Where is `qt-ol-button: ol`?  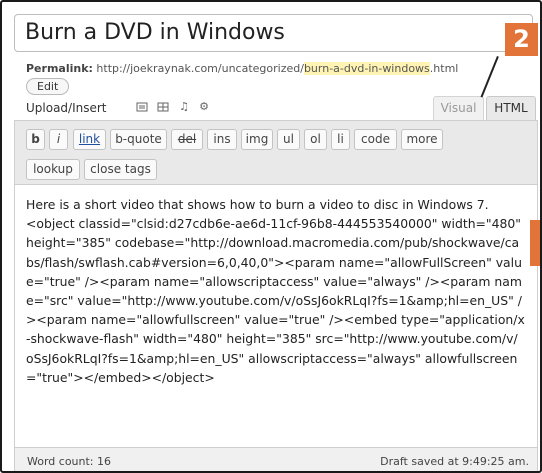
qt-ol-button: ol is located at coordinates (315, 139).